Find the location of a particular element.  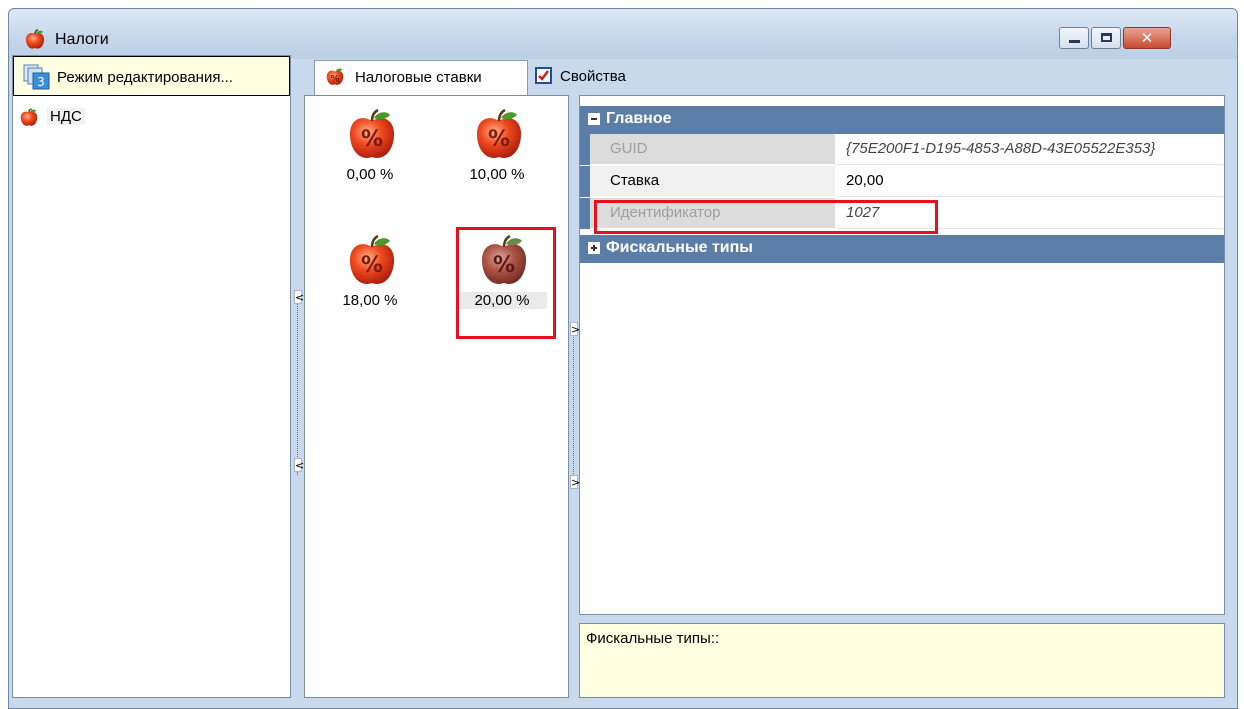

tab-properties: Свойства is located at coordinates (623, 77).